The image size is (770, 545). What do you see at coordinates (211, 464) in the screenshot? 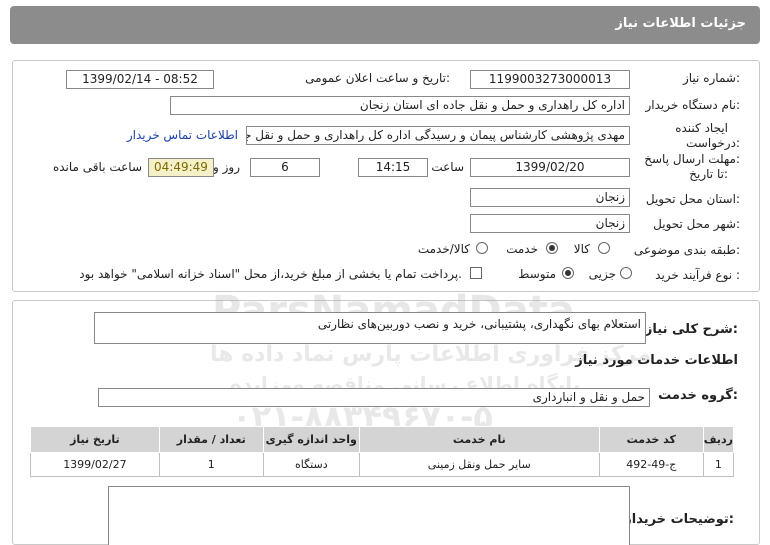
I see `cell-quantity: 1` at bounding box center [211, 464].